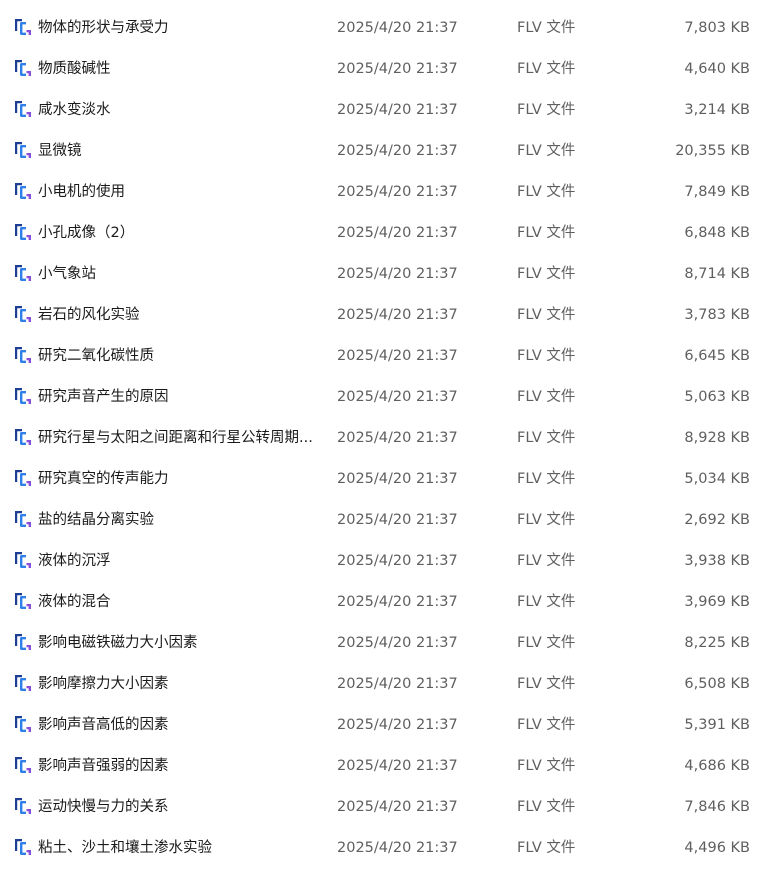 Image resolution: width=764 pixels, height=869 pixels. Describe the element at coordinates (74, 110) in the screenshot. I see `file-name: 咸水变淡水` at that location.